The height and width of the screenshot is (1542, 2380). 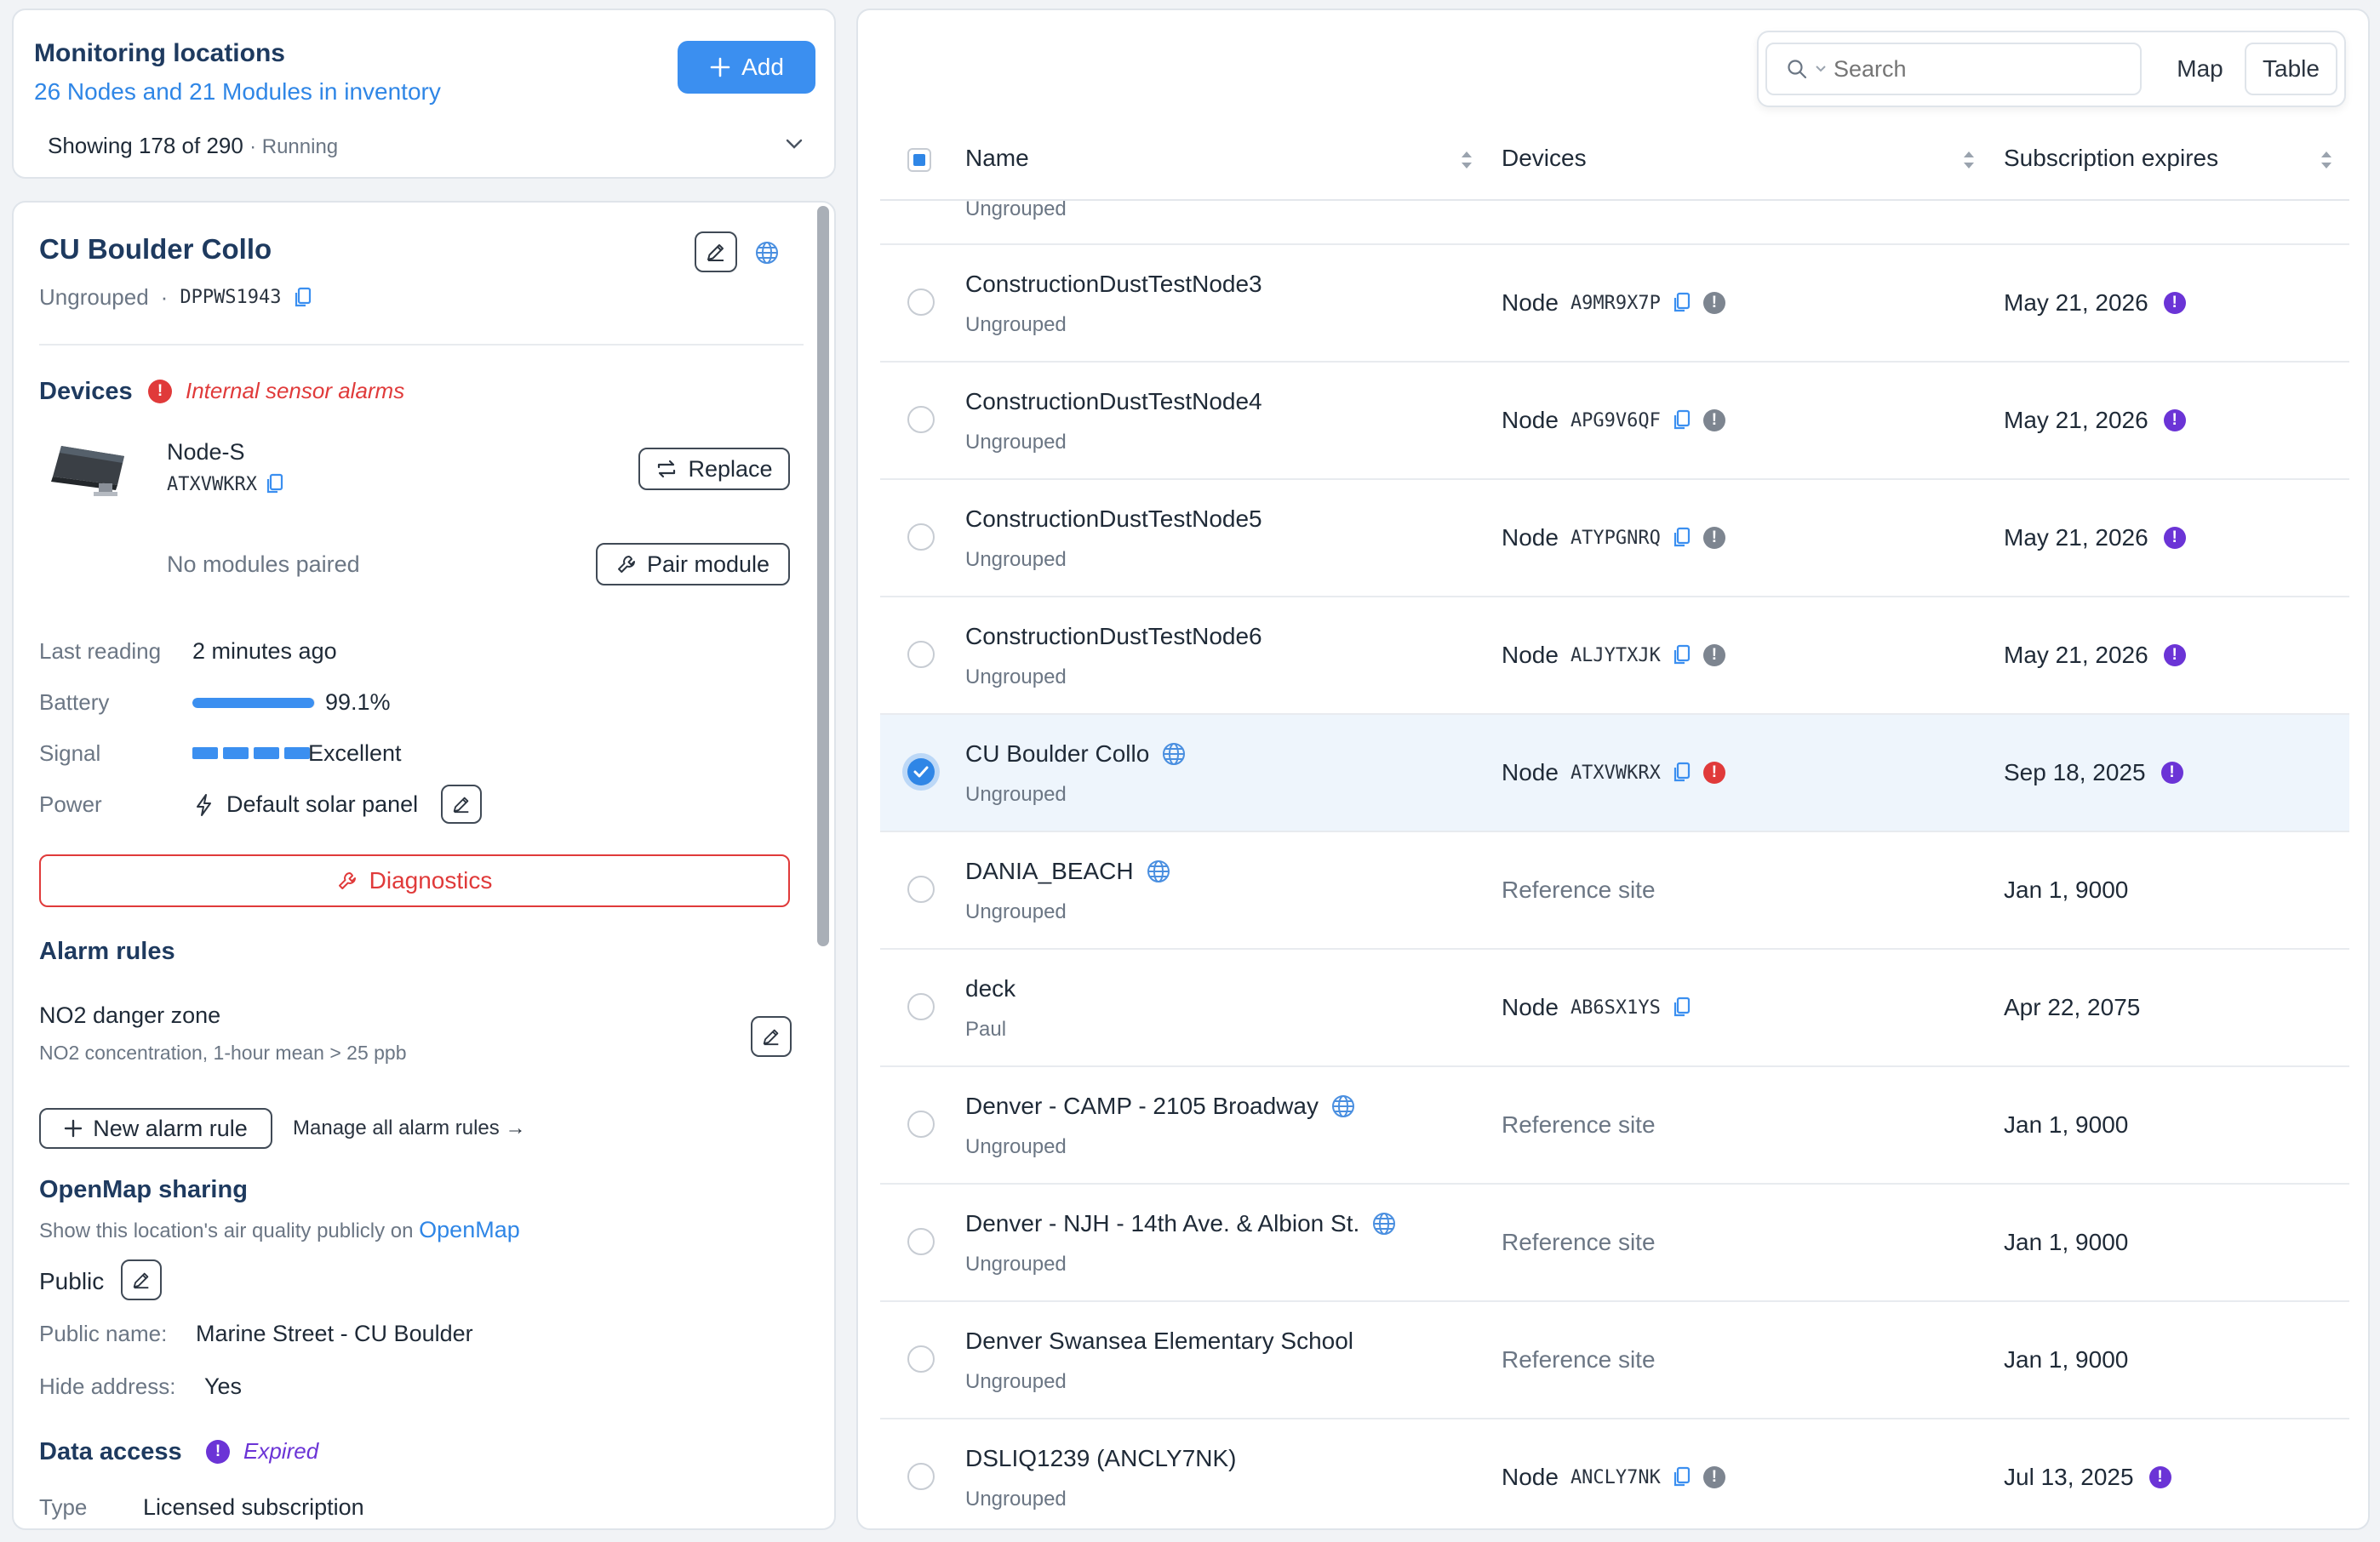 I want to click on replace-button: Replace, so click(x=714, y=469).